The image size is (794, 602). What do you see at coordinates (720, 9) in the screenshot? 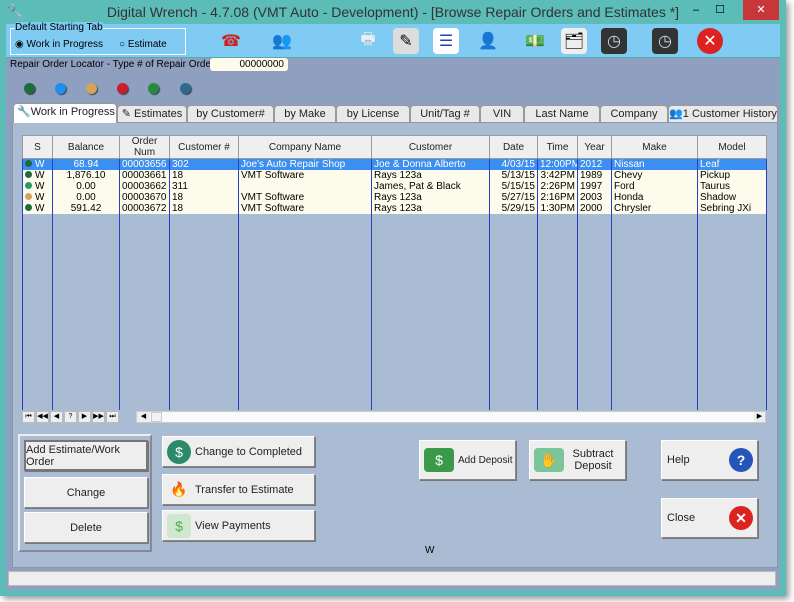
I see `maximize-button: ☐` at bounding box center [720, 9].